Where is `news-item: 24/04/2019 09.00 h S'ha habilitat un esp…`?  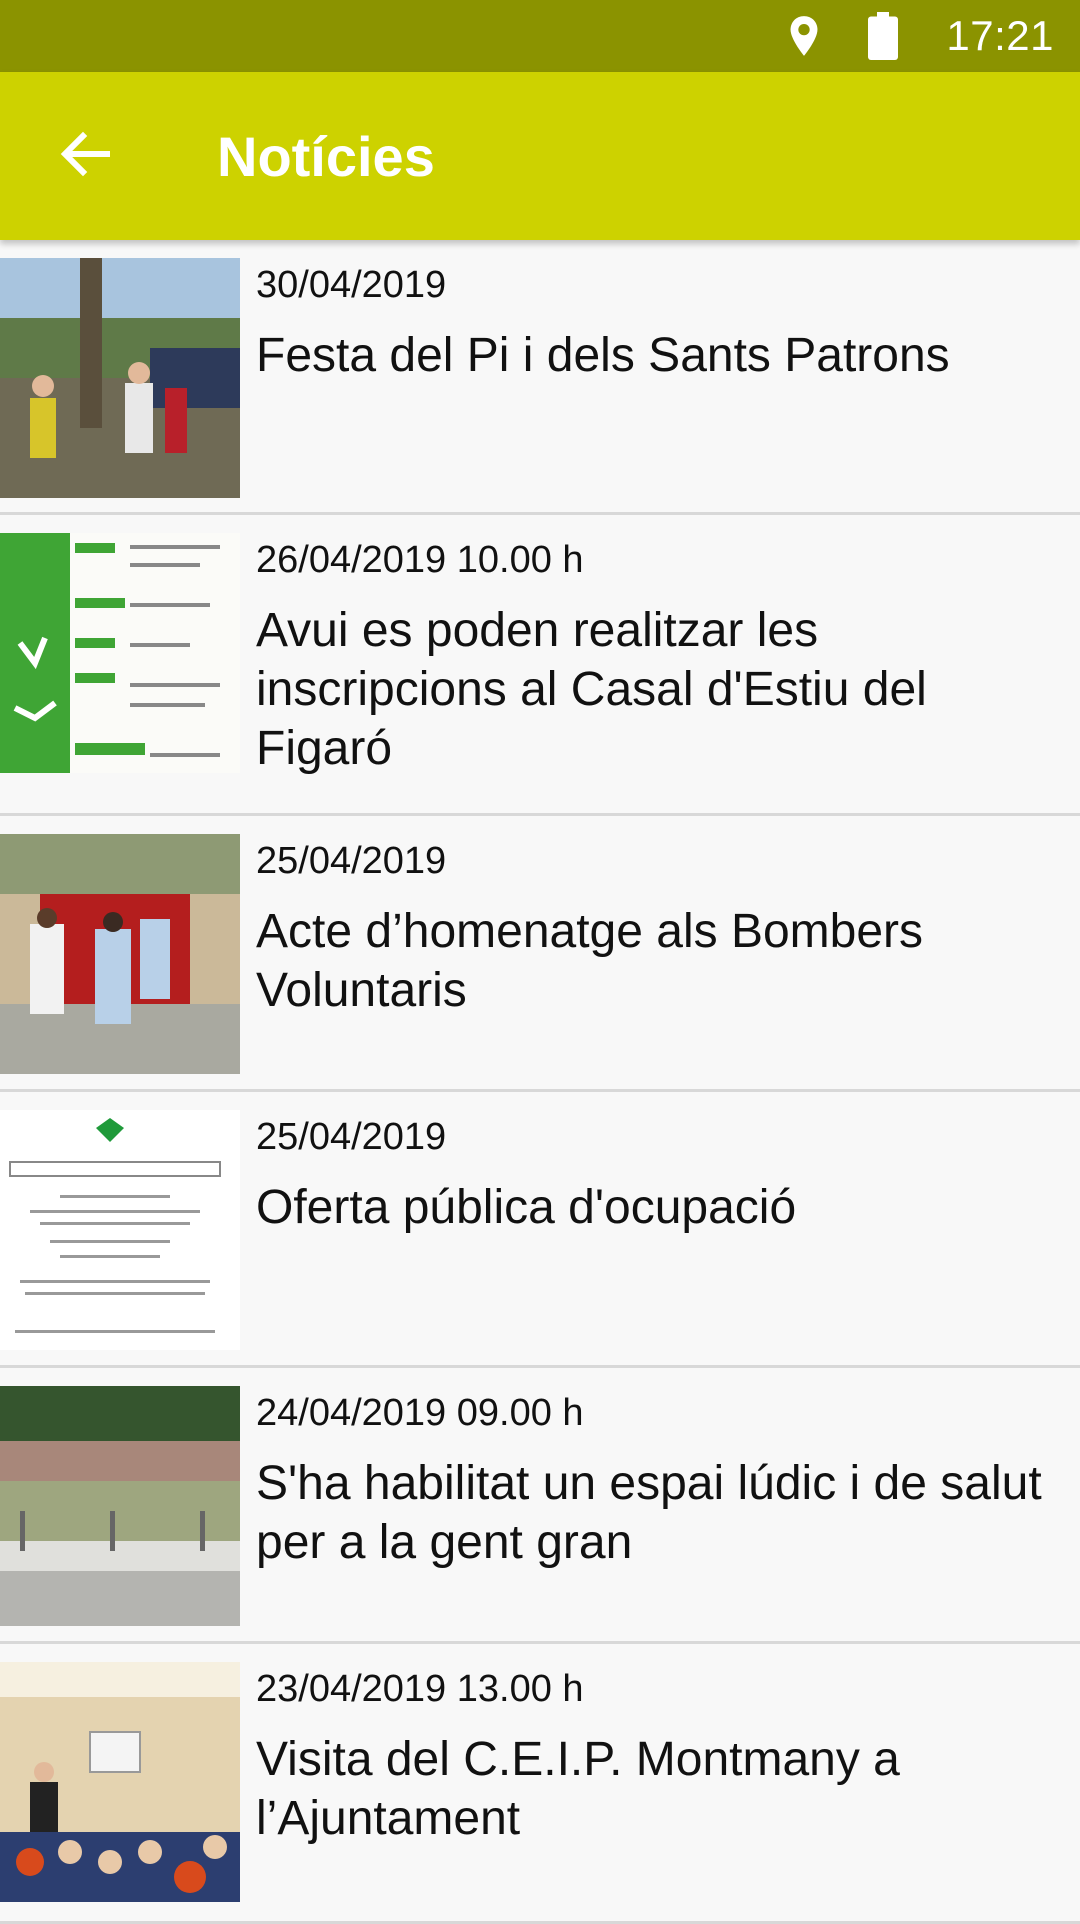
news-item: 24/04/2019 09.00 h S'ha habilitat un esp… is located at coordinates (540, 1506).